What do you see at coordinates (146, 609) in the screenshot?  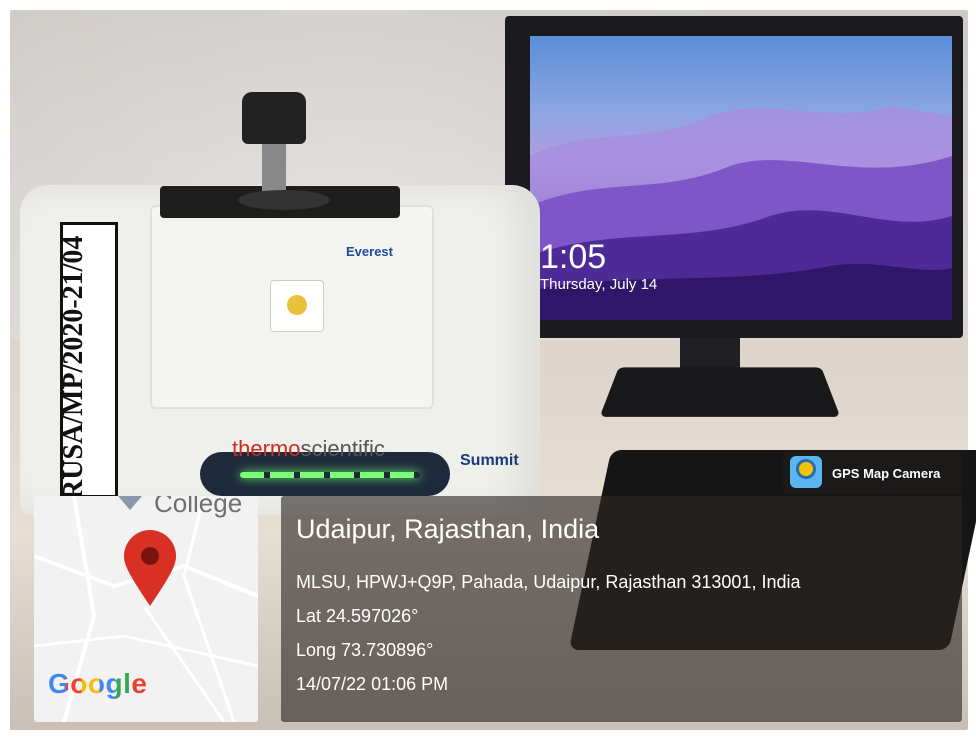 I see `map-thumbnail: College Google` at bounding box center [146, 609].